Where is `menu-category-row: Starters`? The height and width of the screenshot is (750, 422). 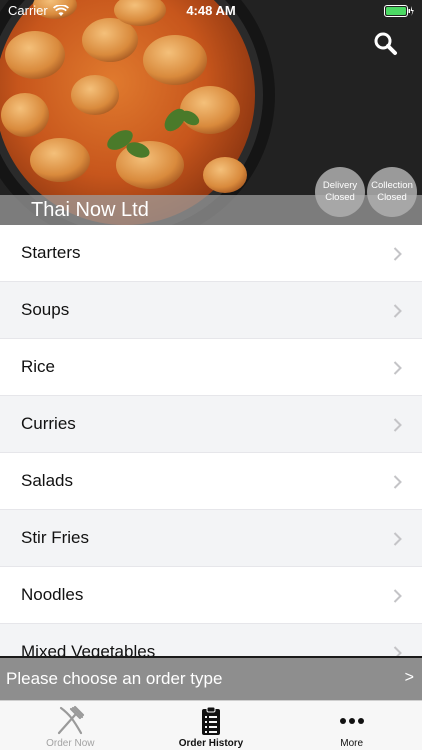
menu-category-row: Starters is located at coordinates (211, 253).